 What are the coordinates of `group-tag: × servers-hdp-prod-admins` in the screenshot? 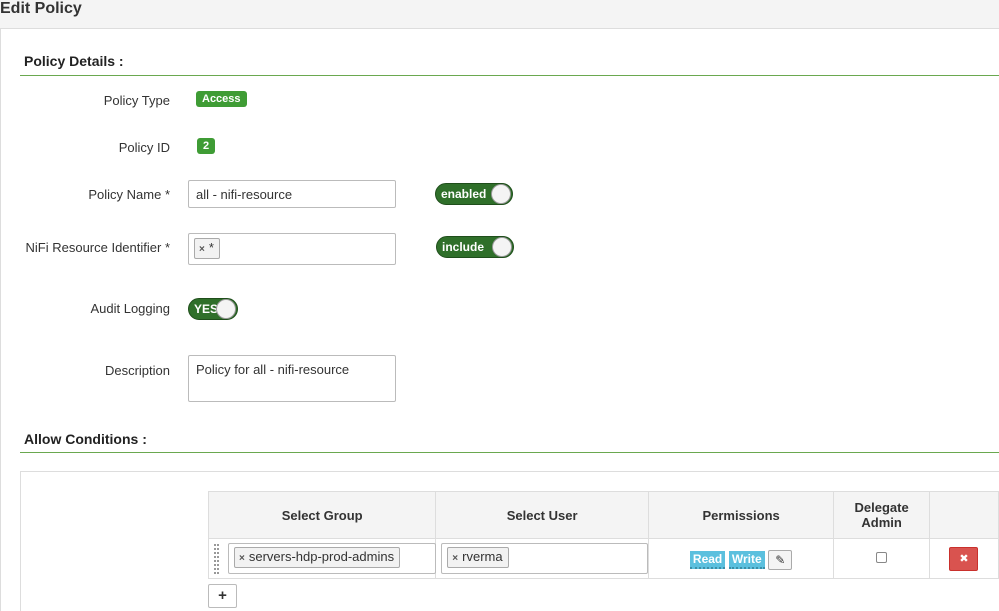 It's located at (317, 557).